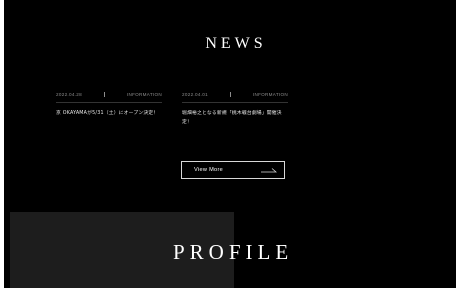 The height and width of the screenshot is (288, 460). I want to click on news-headline: 京 OKAYAMAが5/31（土）にオープン決定！, so click(109, 113).